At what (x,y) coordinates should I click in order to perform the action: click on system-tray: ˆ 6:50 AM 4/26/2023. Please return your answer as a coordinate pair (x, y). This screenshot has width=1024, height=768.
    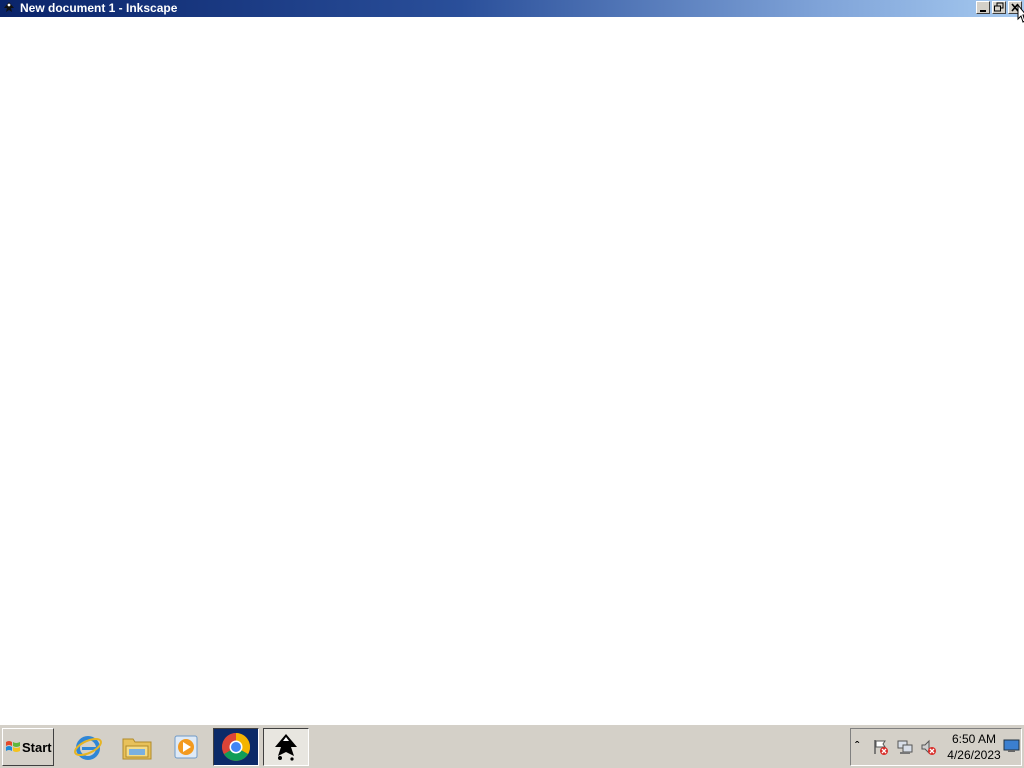
    Looking at the image, I should click on (936, 747).